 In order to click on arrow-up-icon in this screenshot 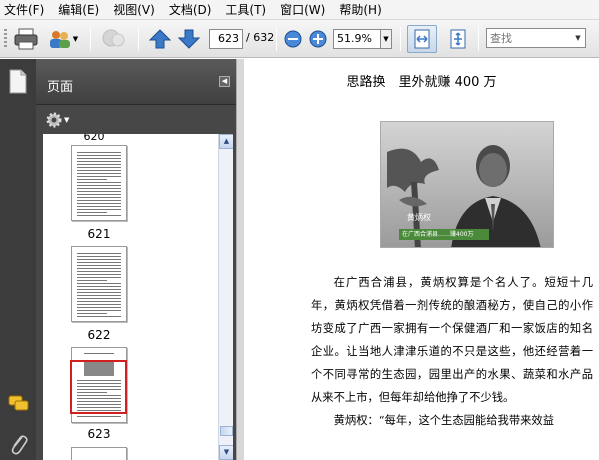, I will do `click(160, 39)`.